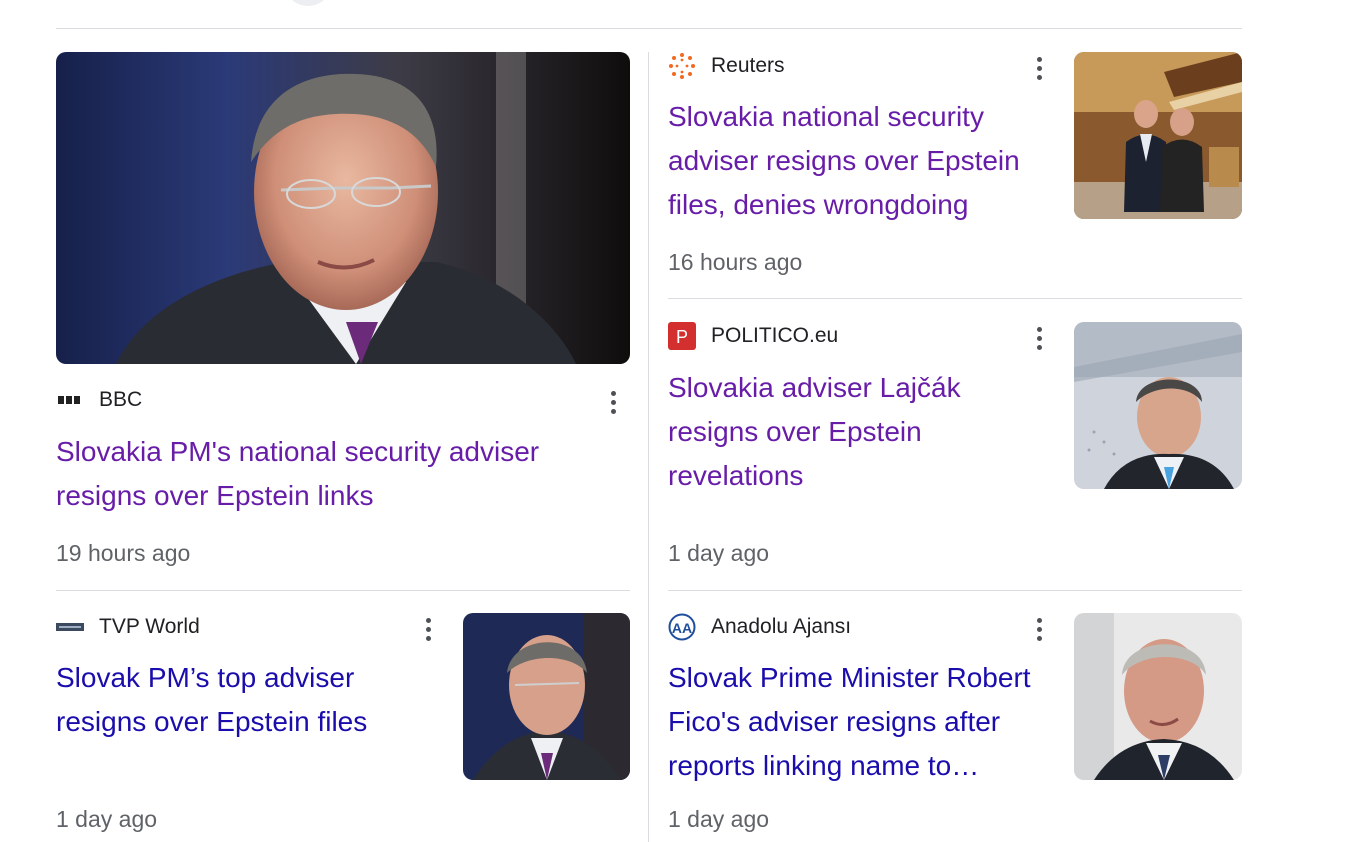 This screenshot has width=1360, height=842. Describe the element at coordinates (70, 400) in the screenshot. I see `bbc-logo-icon` at that location.